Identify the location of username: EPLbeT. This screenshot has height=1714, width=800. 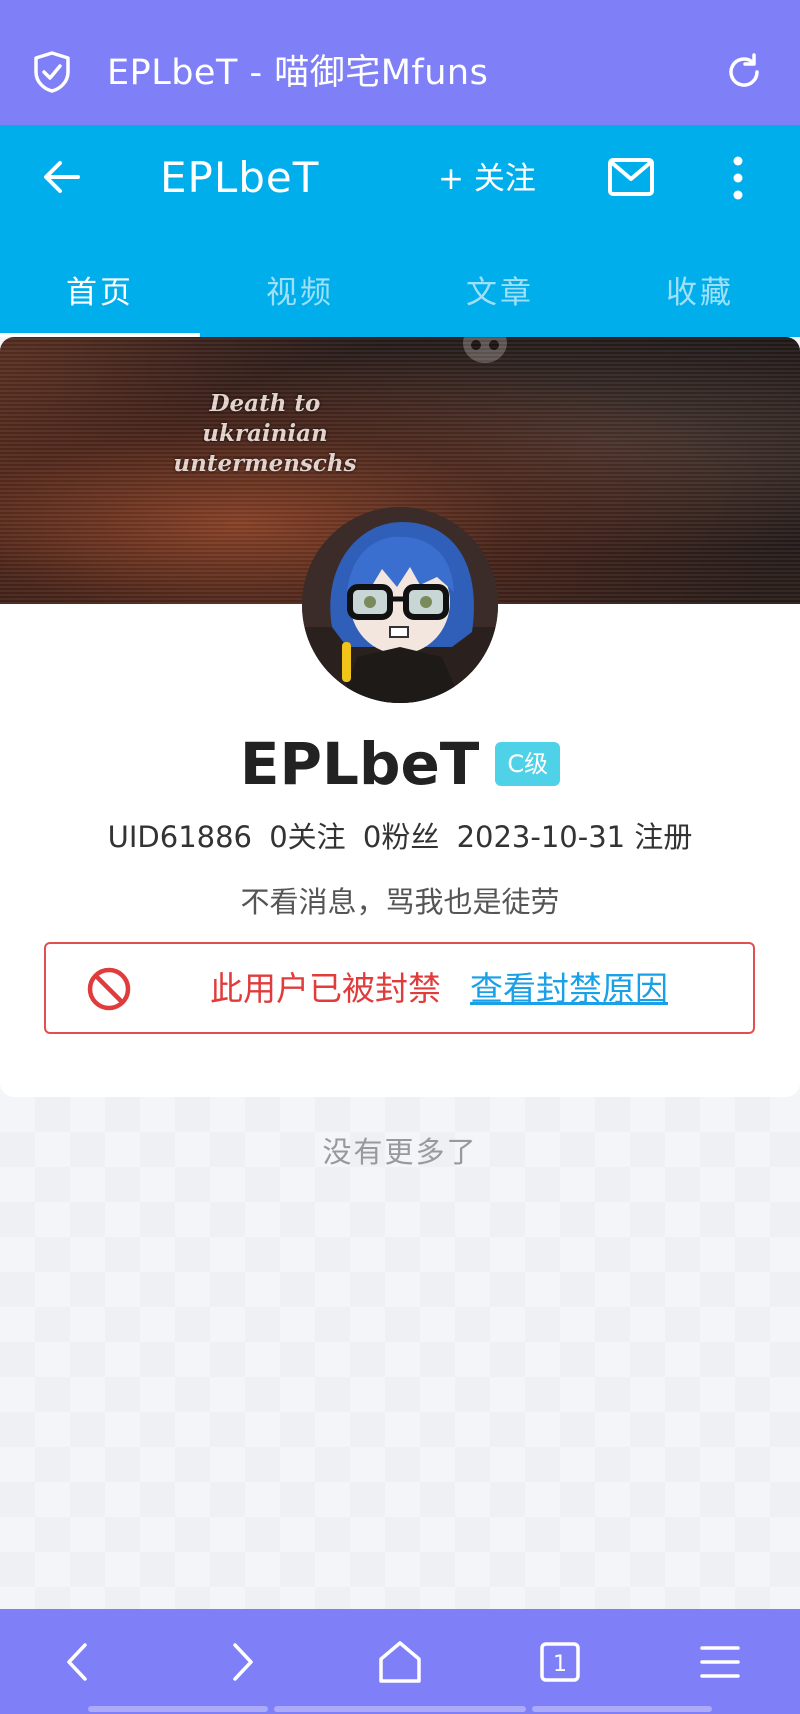
(359, 764).